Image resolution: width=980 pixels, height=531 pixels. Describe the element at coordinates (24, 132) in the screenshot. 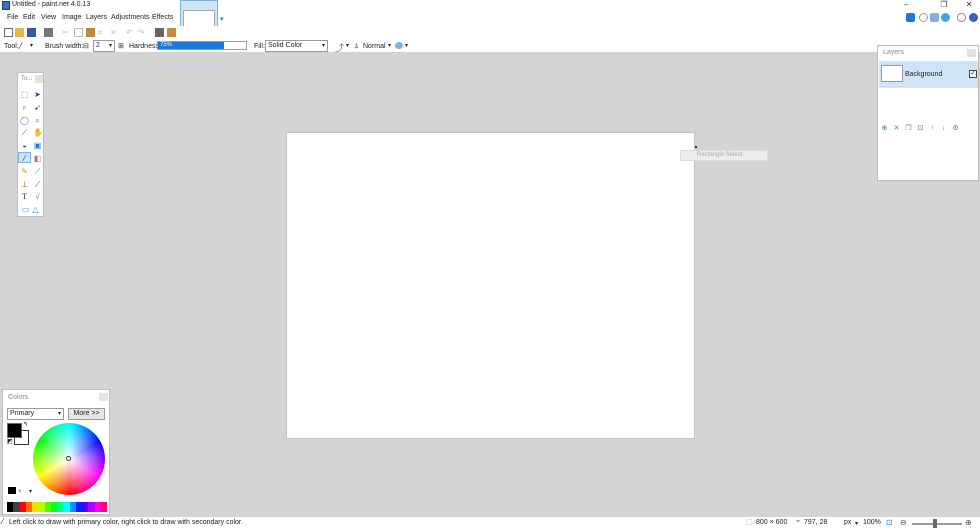

I see `magic-wand-icon: ⟋` at that location.